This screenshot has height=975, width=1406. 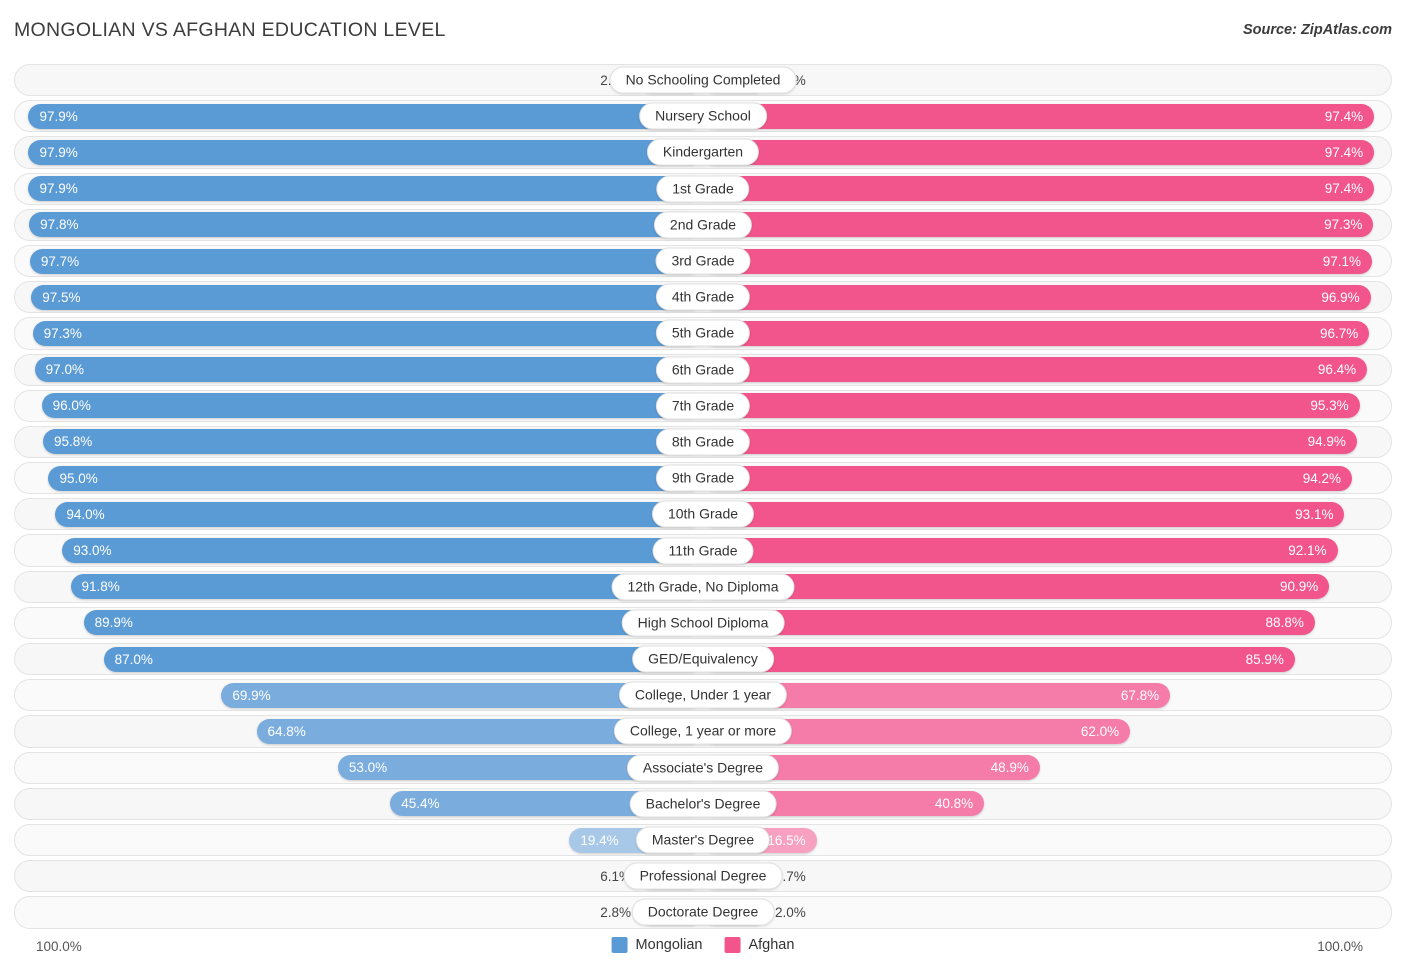 I want to click on right-value-label: 92.1%, so click(x=1307, y=551).